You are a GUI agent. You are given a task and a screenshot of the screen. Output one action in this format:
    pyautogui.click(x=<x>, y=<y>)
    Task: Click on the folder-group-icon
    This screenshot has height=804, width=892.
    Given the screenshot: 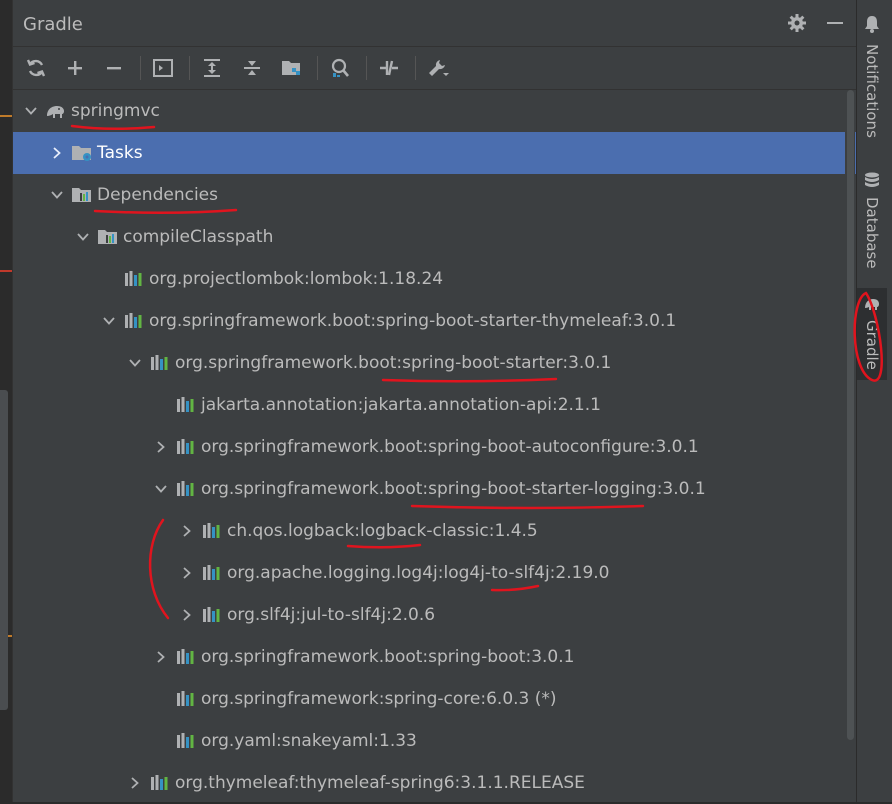 What is the action you would take?
    pyautogui.click(x=291, y=68)
    